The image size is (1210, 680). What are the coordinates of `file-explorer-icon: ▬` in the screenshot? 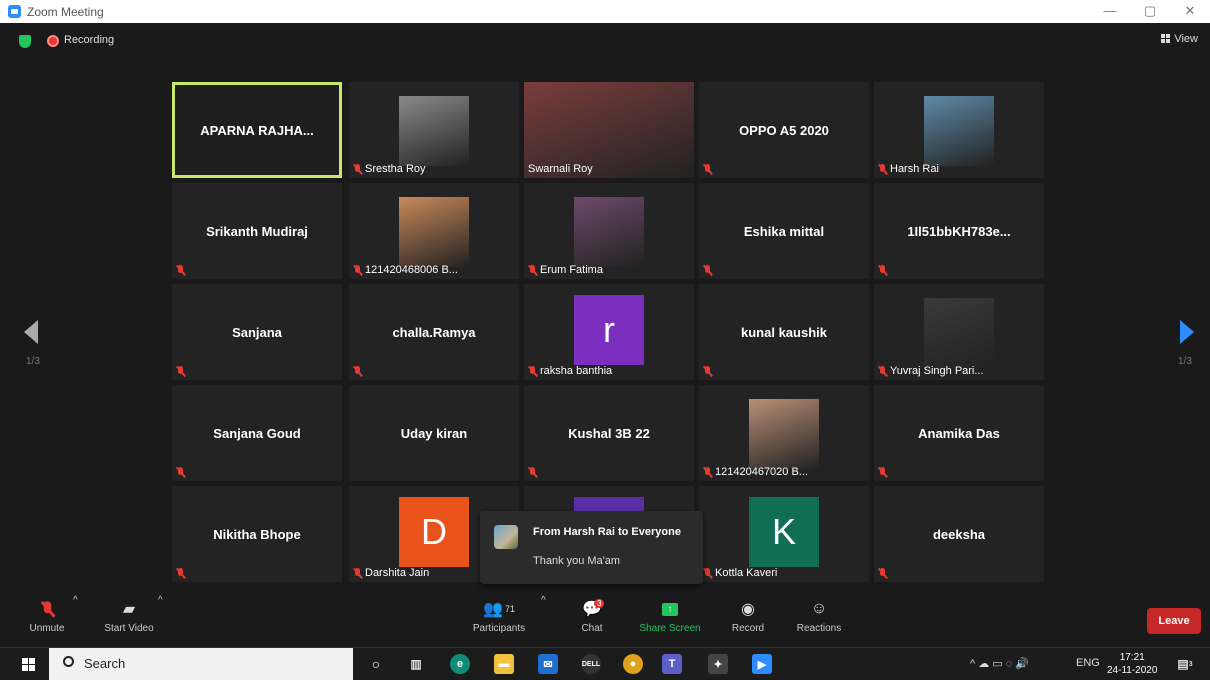 It's located at (504, 664).